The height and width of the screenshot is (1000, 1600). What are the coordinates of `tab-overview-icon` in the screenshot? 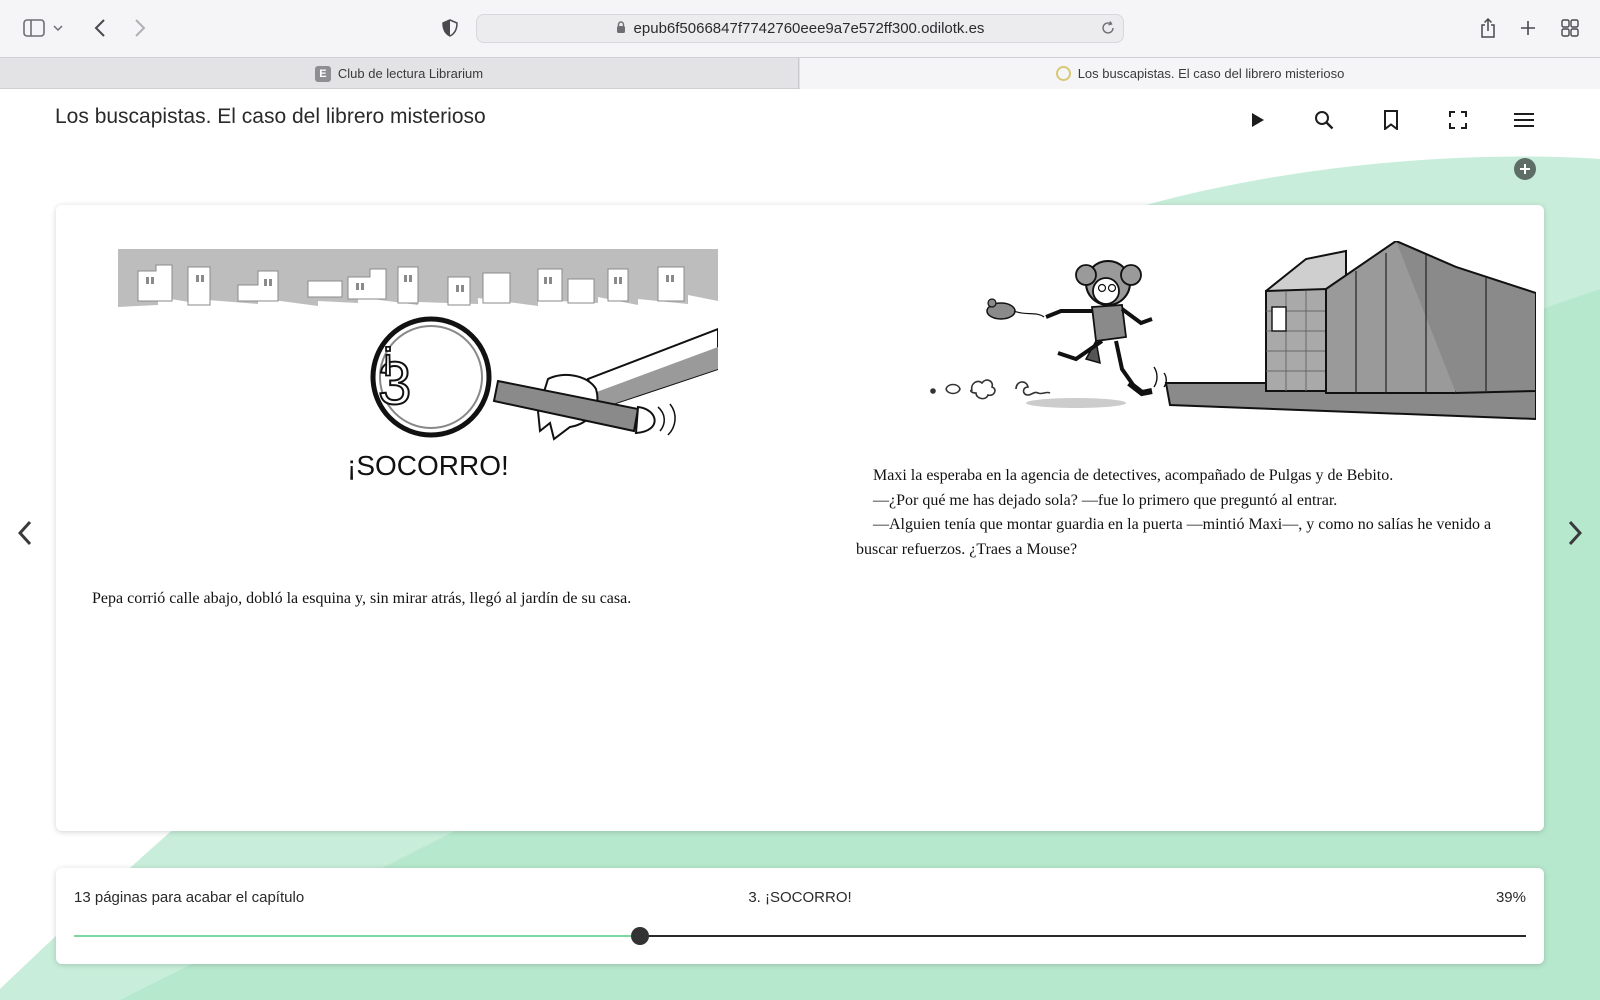 It's located at (1570, 28).